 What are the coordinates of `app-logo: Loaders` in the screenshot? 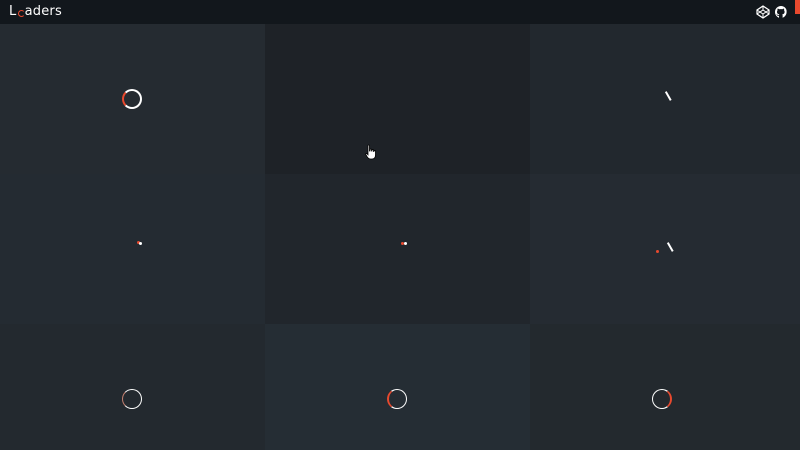 It's located at (35, 12).